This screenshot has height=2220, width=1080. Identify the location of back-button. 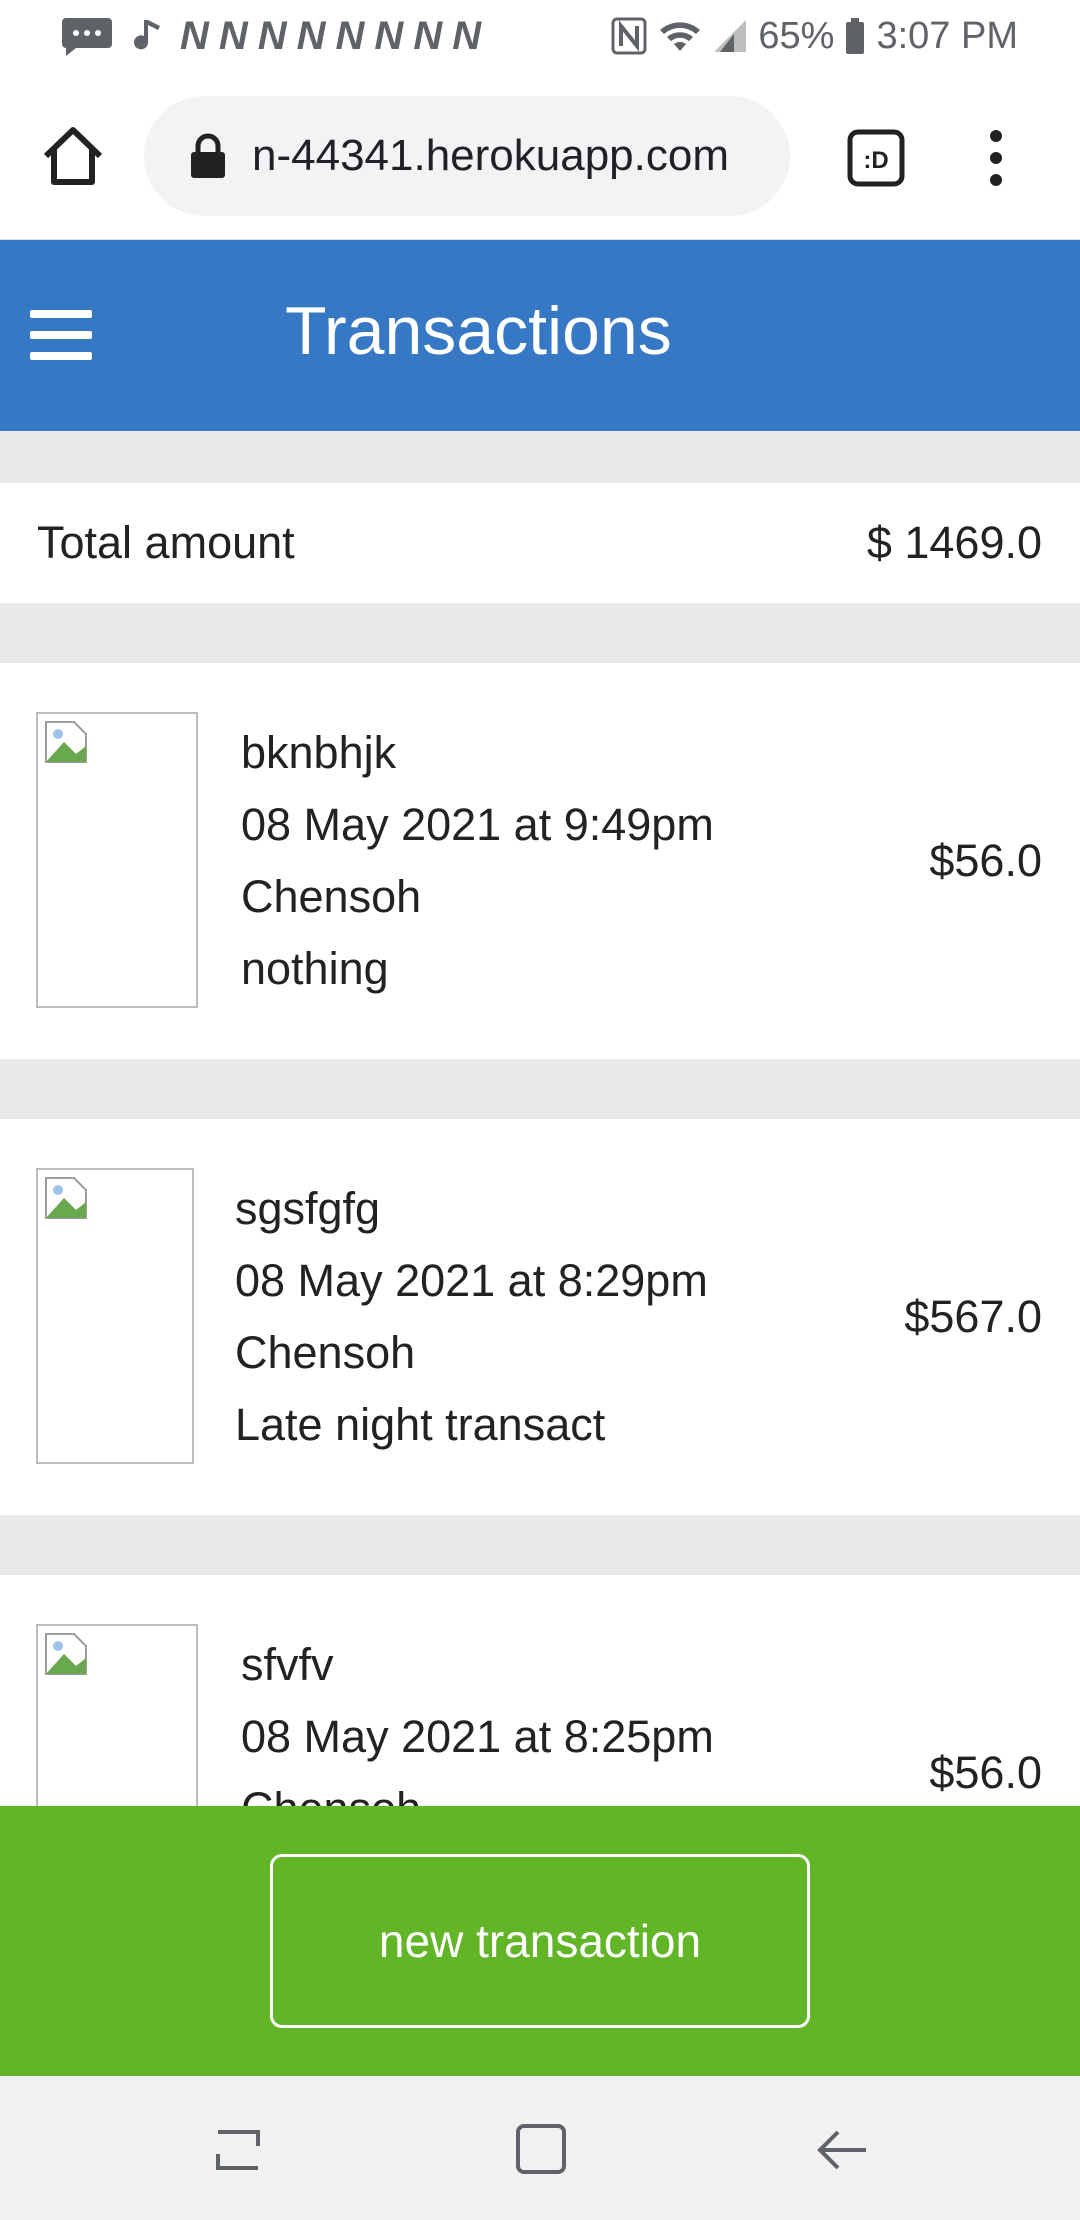
(842, 2150).